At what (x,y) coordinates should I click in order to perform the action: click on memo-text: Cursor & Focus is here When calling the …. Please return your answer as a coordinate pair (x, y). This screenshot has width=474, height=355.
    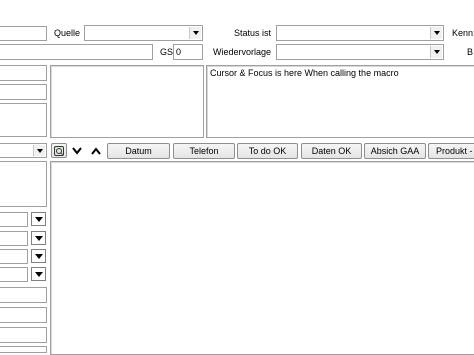
    Looking at the image, I should click on (304, 73).